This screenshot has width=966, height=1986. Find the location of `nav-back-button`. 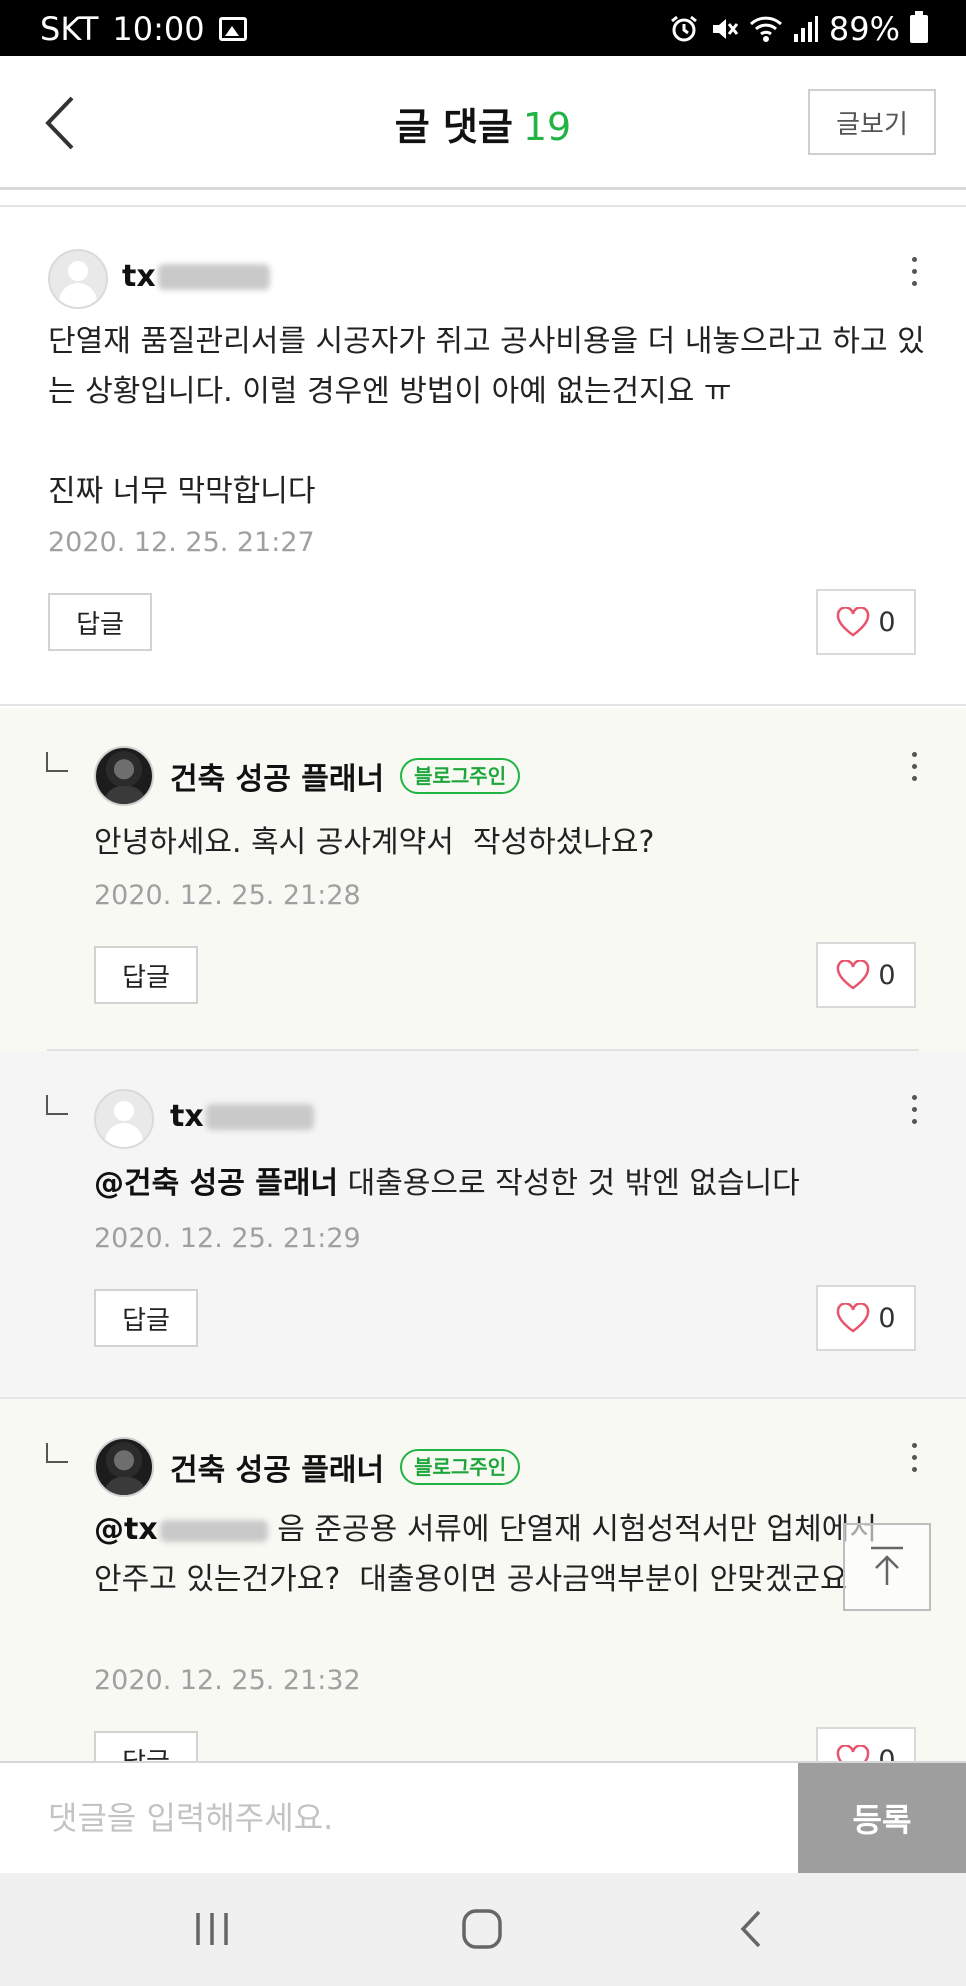

nav-back-button is located at coordinates (752, 1929).